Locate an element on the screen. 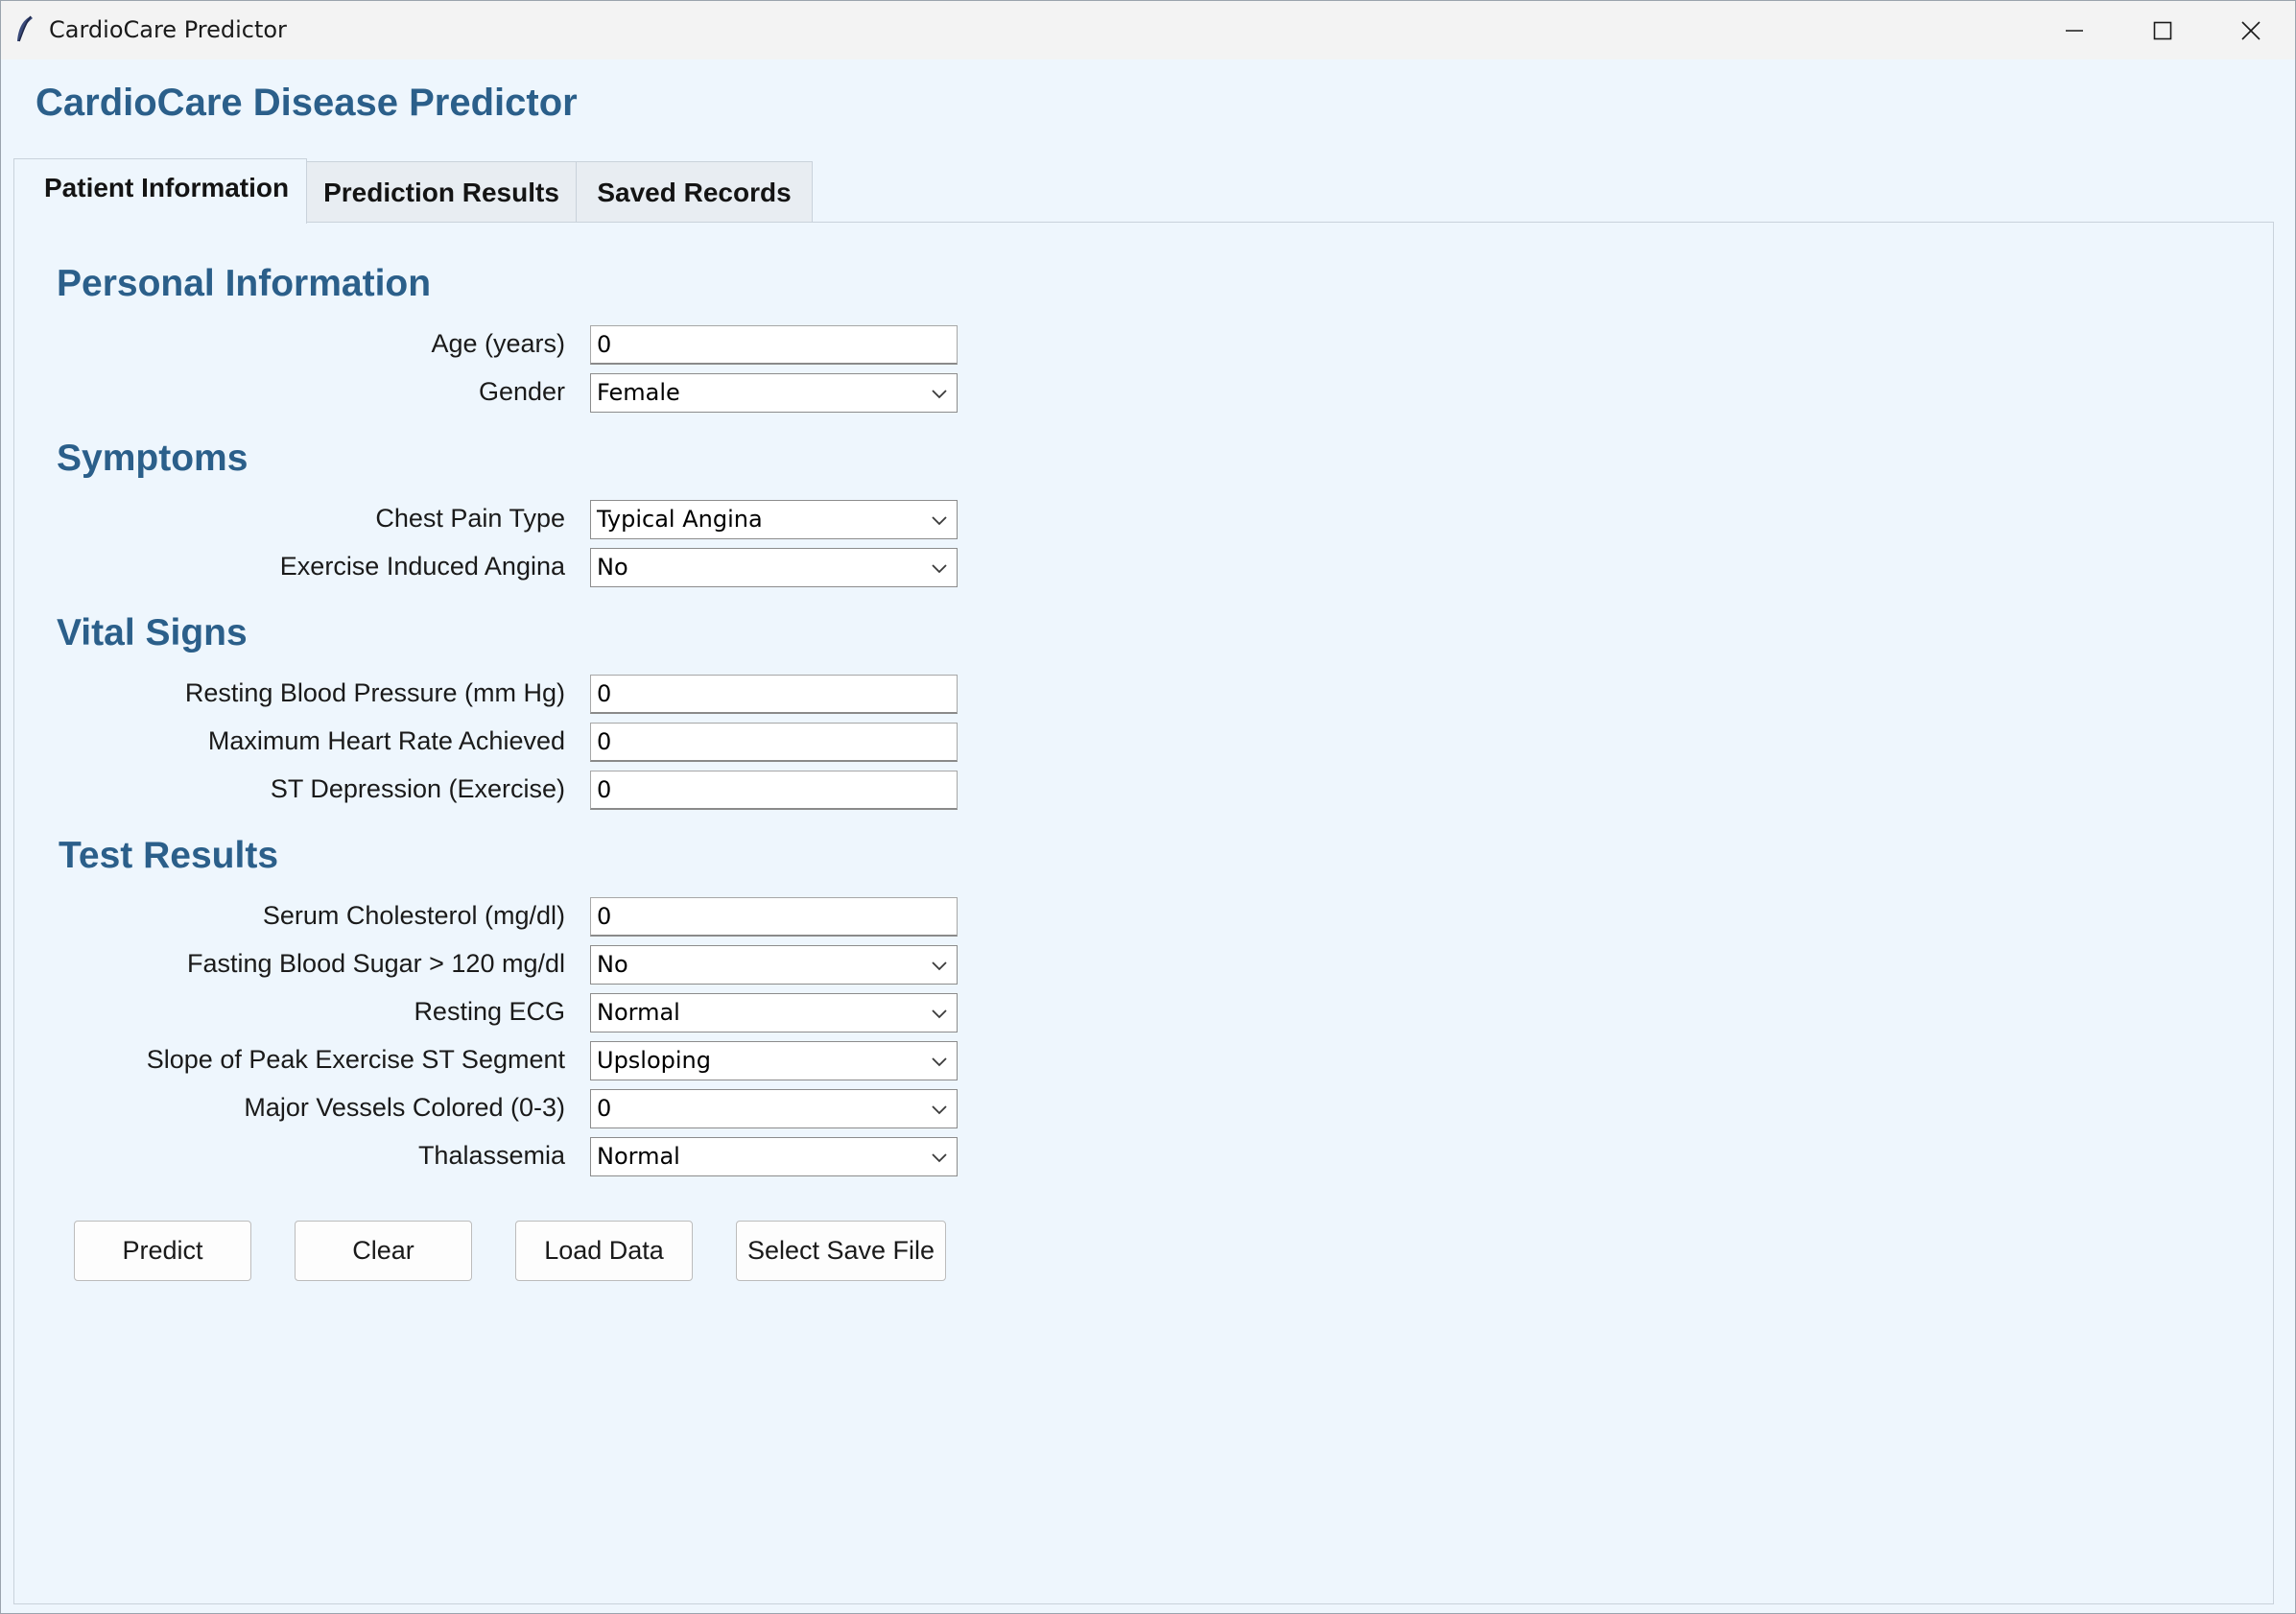 The image size is (2296, 1614). tab-saved-records: Saved Records is located at coordinates (694, 192).